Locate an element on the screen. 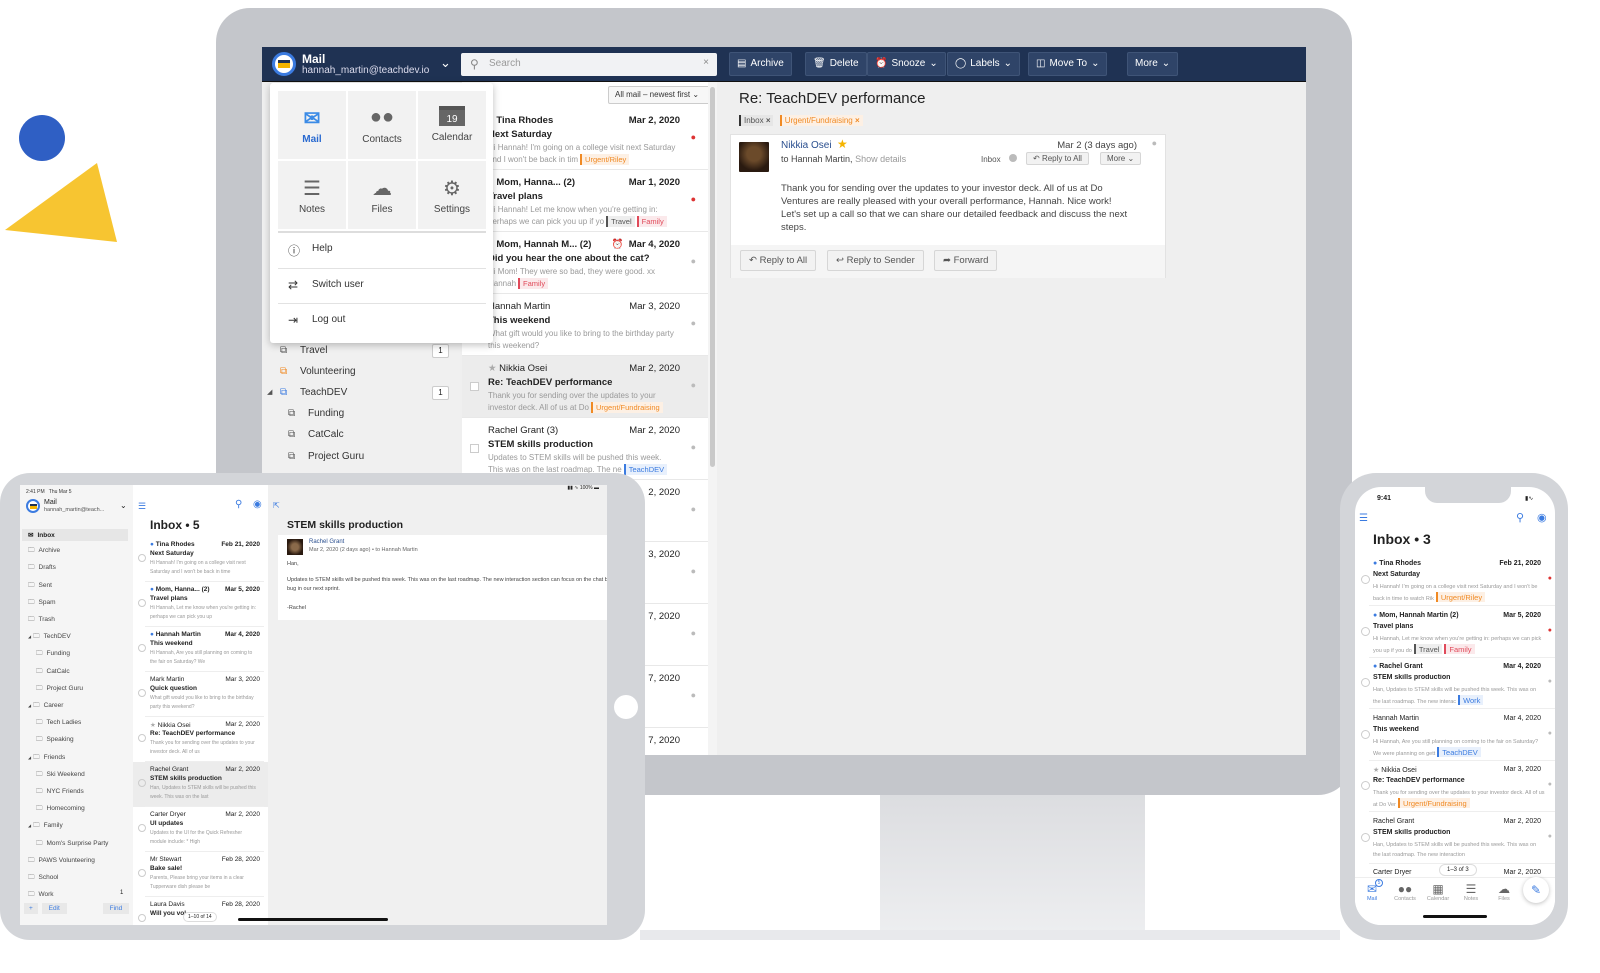  folder-tech-ladies: 🗀 Tech Ladies is located at coordinates (58, 723).